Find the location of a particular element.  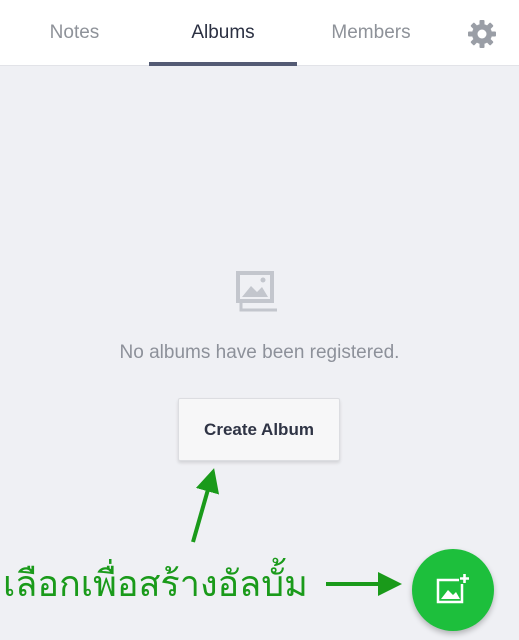

tab-albums: Albums is located at coordinates (223, 33).